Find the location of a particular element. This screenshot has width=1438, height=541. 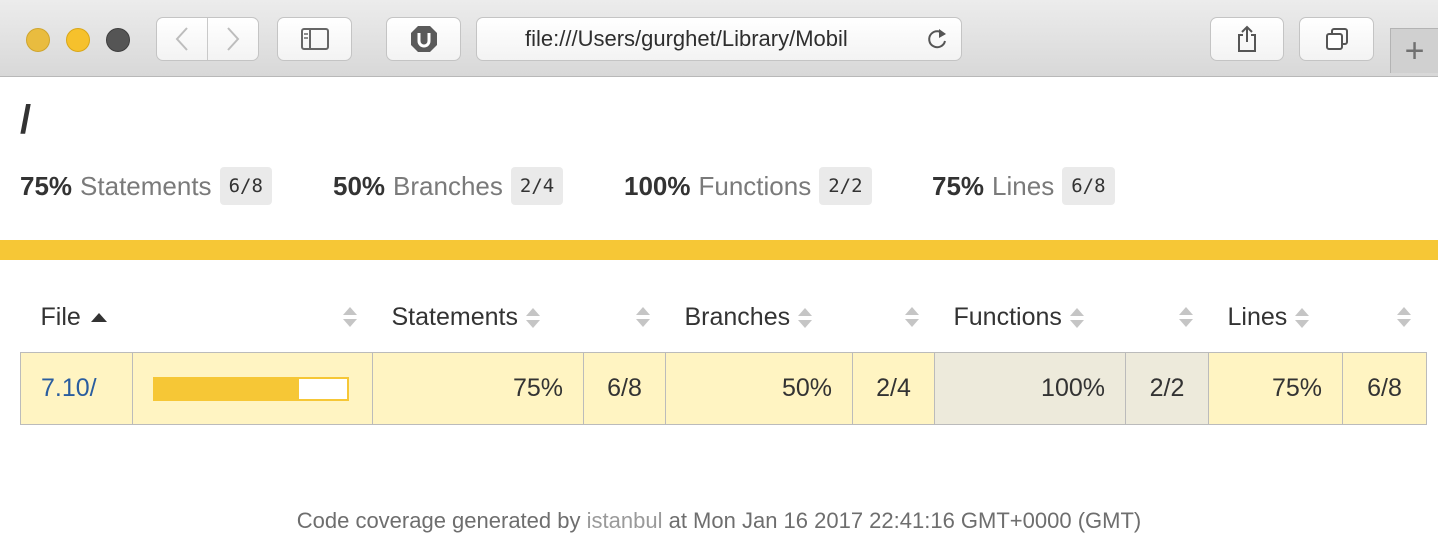

summary-branches: 50% Branches 2/4 is located at coordinates (448, 186).